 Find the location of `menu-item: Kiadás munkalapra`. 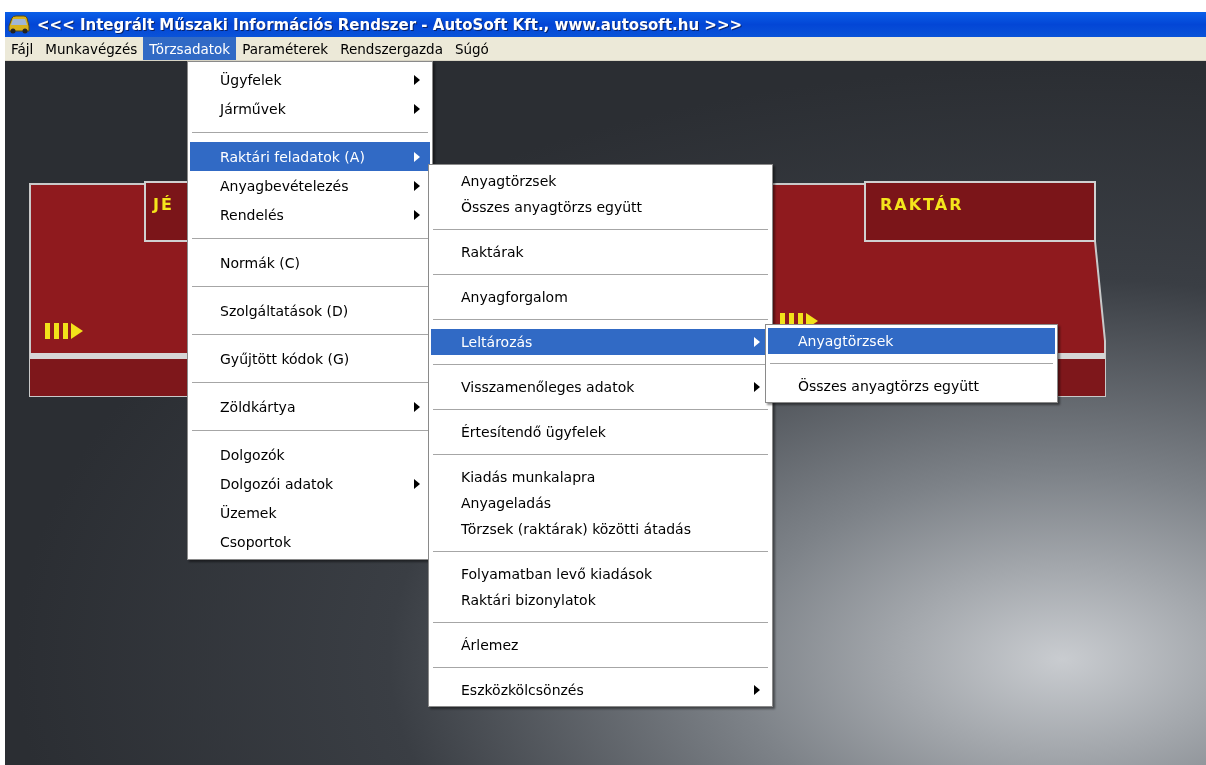

menu-item: Kiadás munkalapra is located at coordinates (600, 477).